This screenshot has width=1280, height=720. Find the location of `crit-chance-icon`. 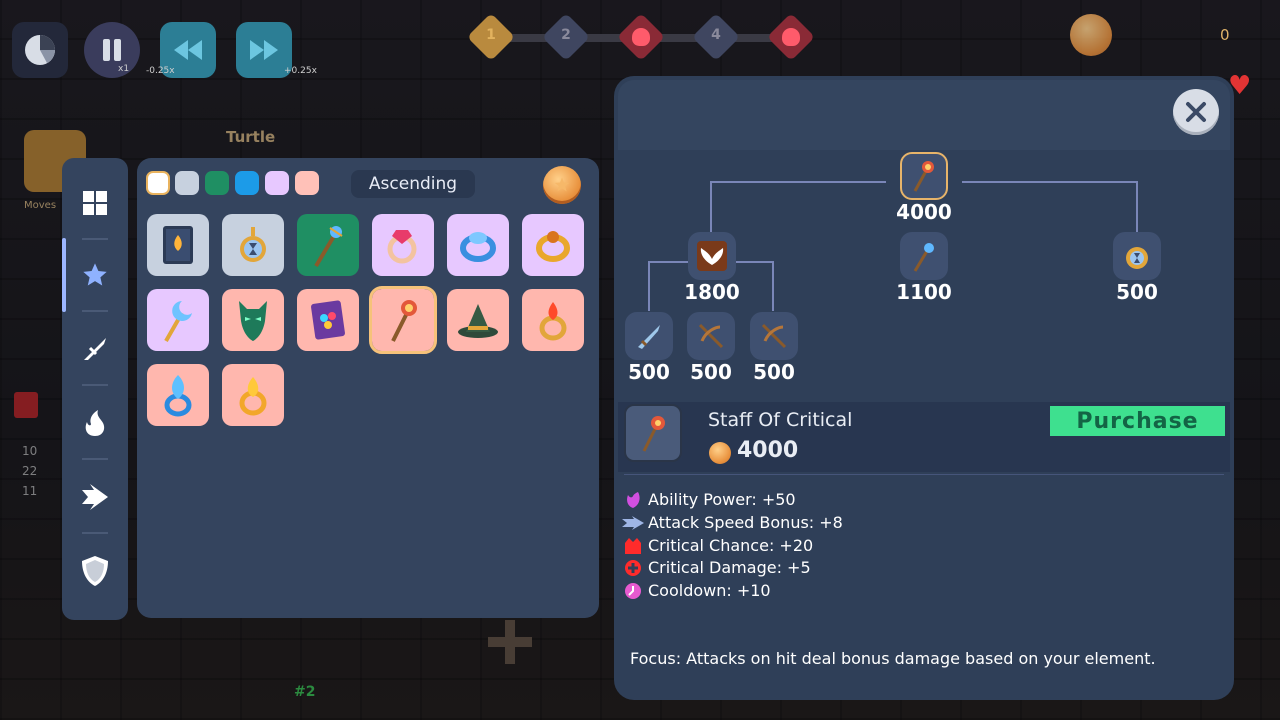

crit-chance-icon is located at coordinates (633, 546).